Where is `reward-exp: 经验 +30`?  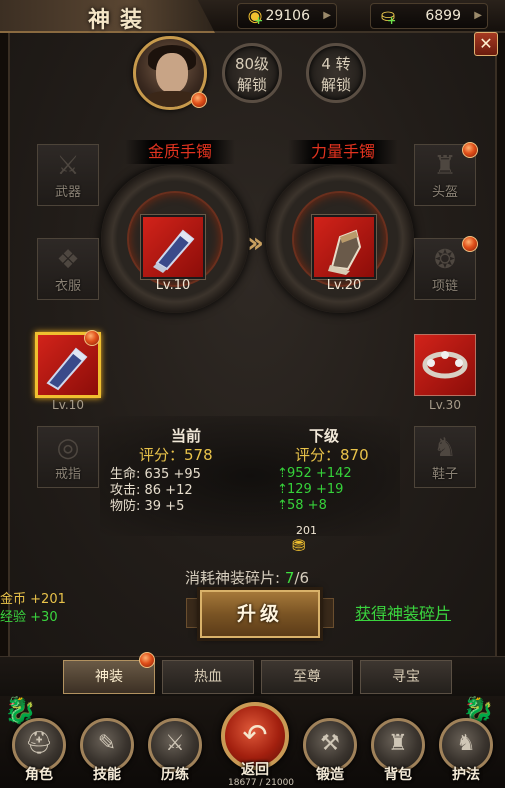 reward-exp: 经验 +30 is located at coordinates (29, 615).